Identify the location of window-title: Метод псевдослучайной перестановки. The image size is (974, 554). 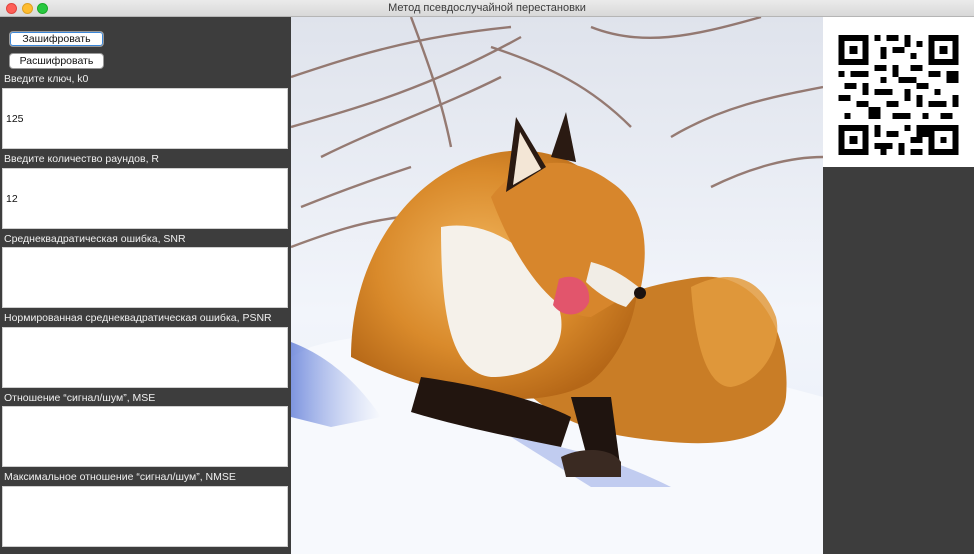
(487, 8).